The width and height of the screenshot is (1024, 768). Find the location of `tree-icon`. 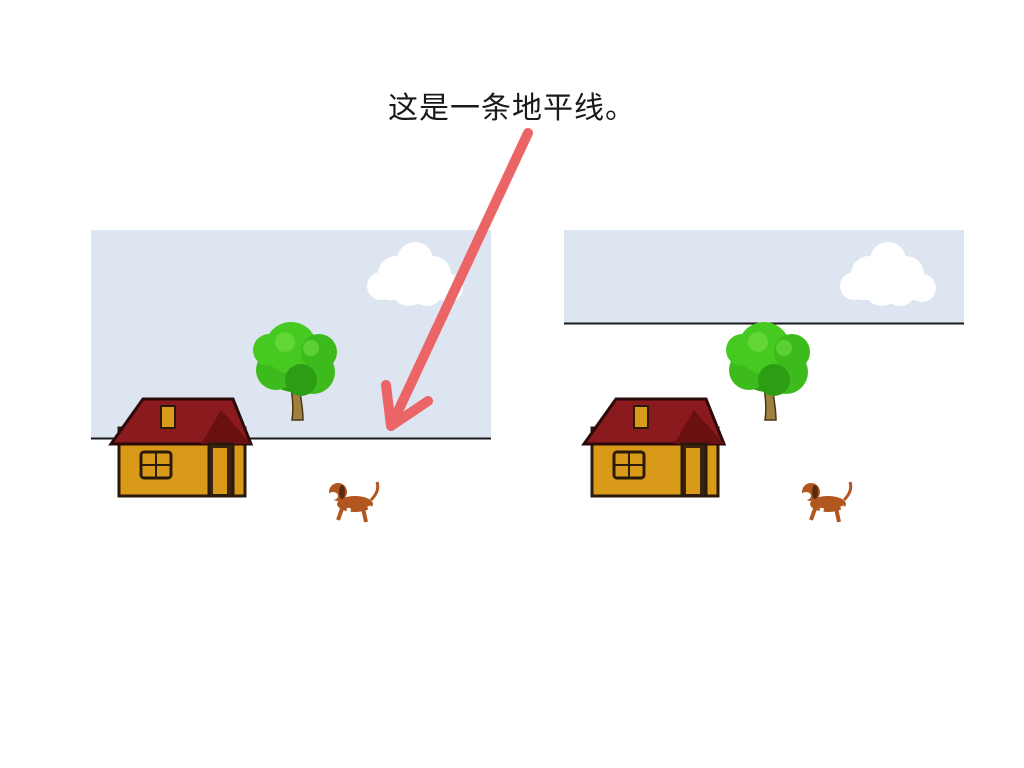

tree-icon is located at coordinates (768, 371).